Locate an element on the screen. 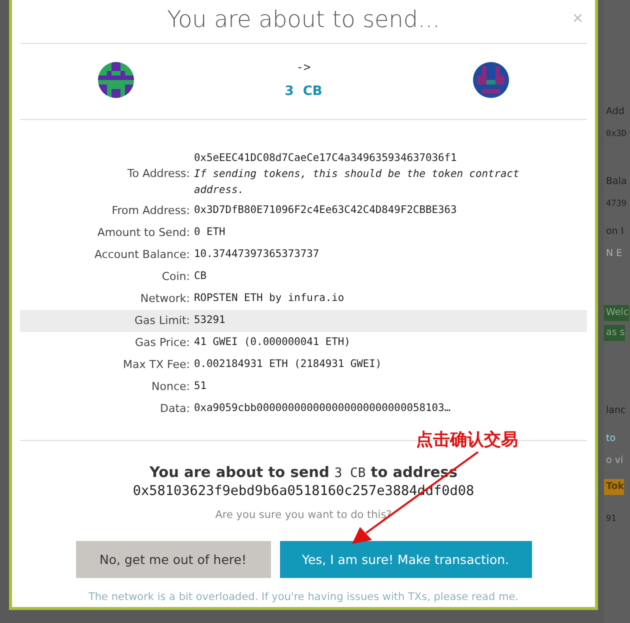 The image size is (630, 623). confirm-question: Are you sure you want to do this? is located at coordinates (303, 515).